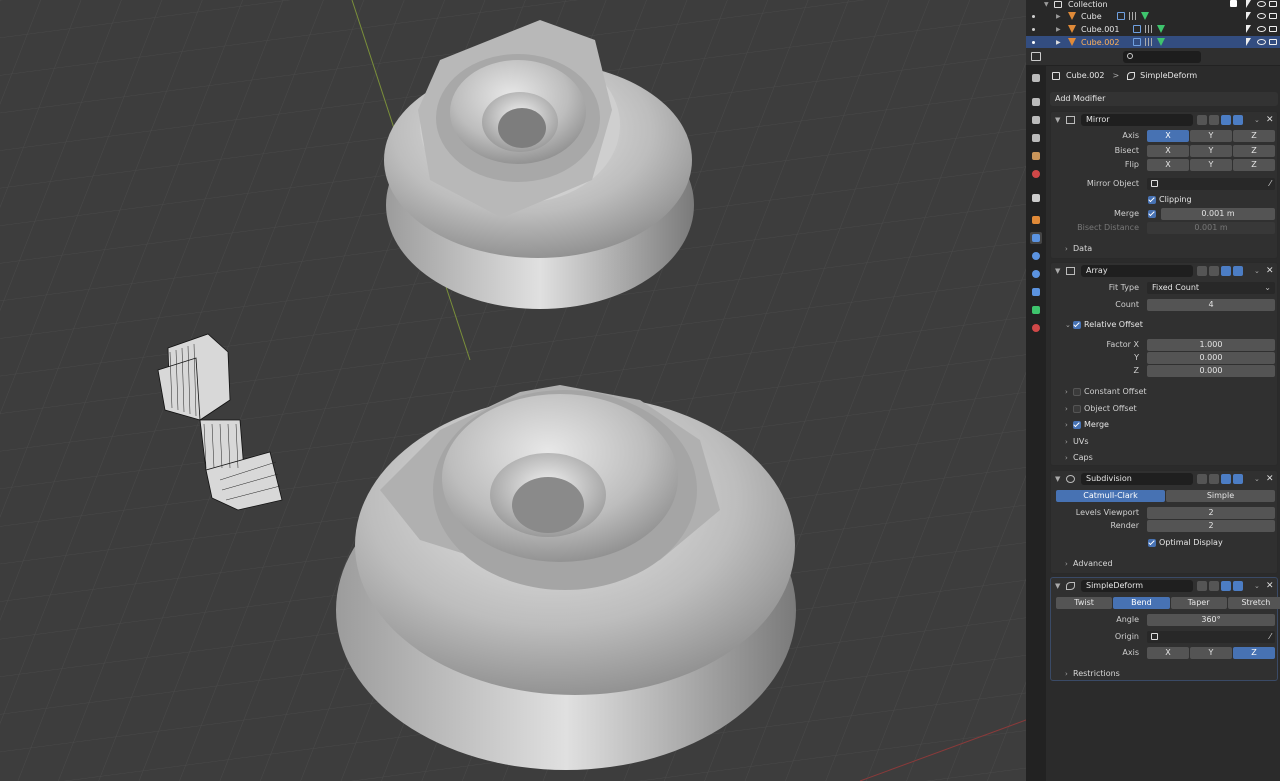 This screenshot has height=781, width=1280. I want to click on chevron-right-icon: ▶, so click(1058, 29).